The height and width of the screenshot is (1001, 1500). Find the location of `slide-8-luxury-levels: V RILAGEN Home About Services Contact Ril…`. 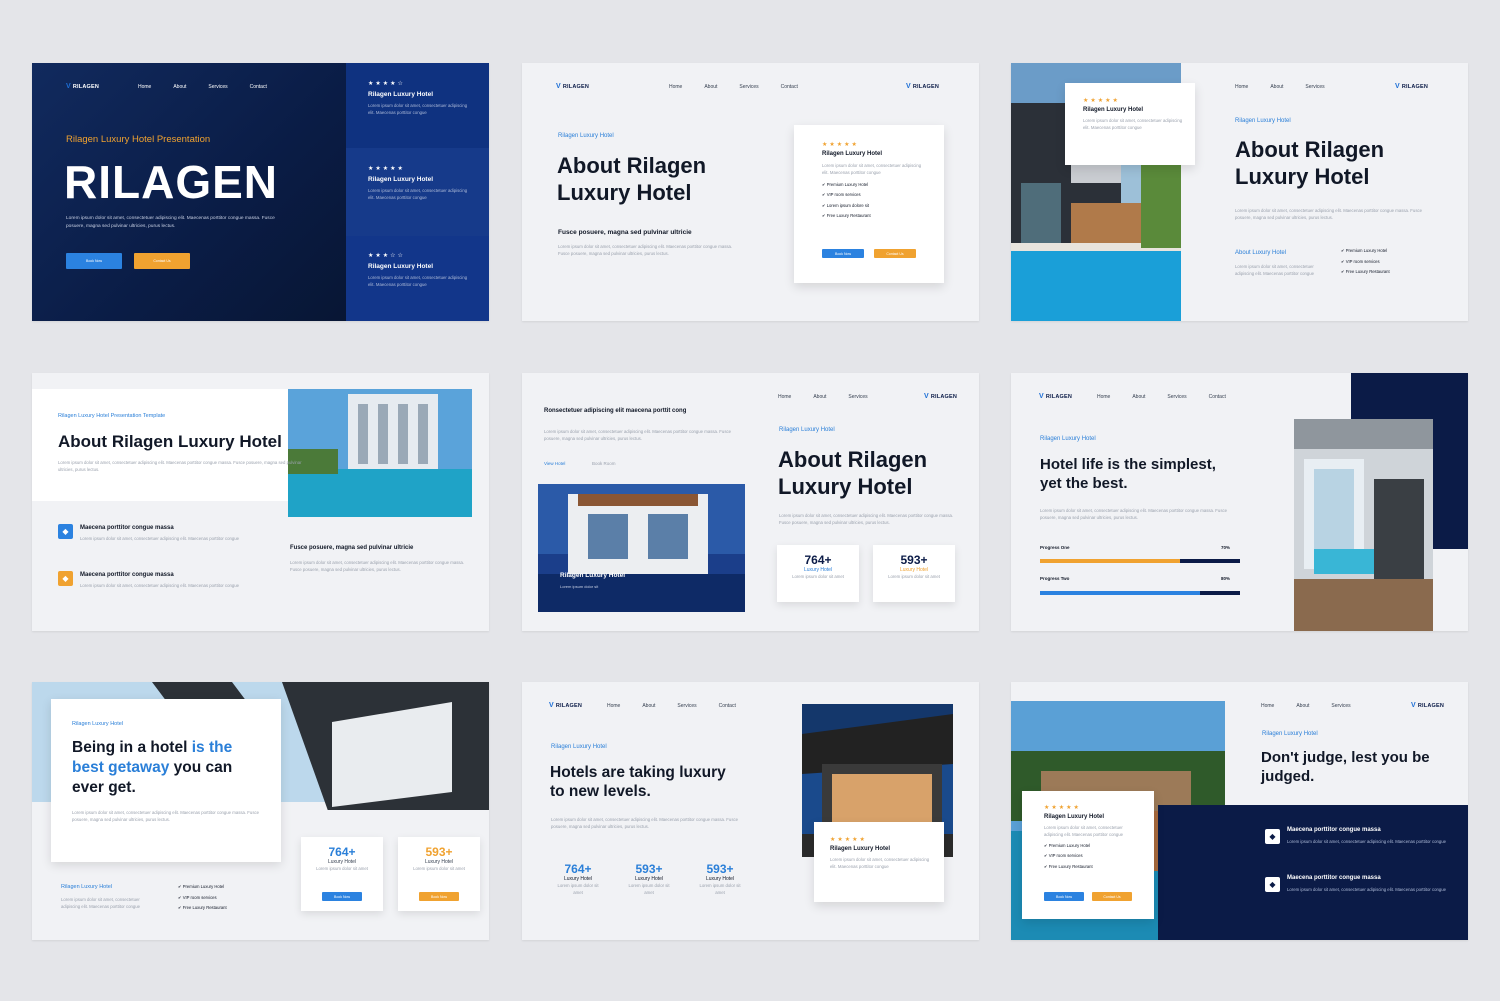

slide-8-luxury-levels: V RILAGEN Home About Services Contact Ril… is located at coordinates (750, 811).